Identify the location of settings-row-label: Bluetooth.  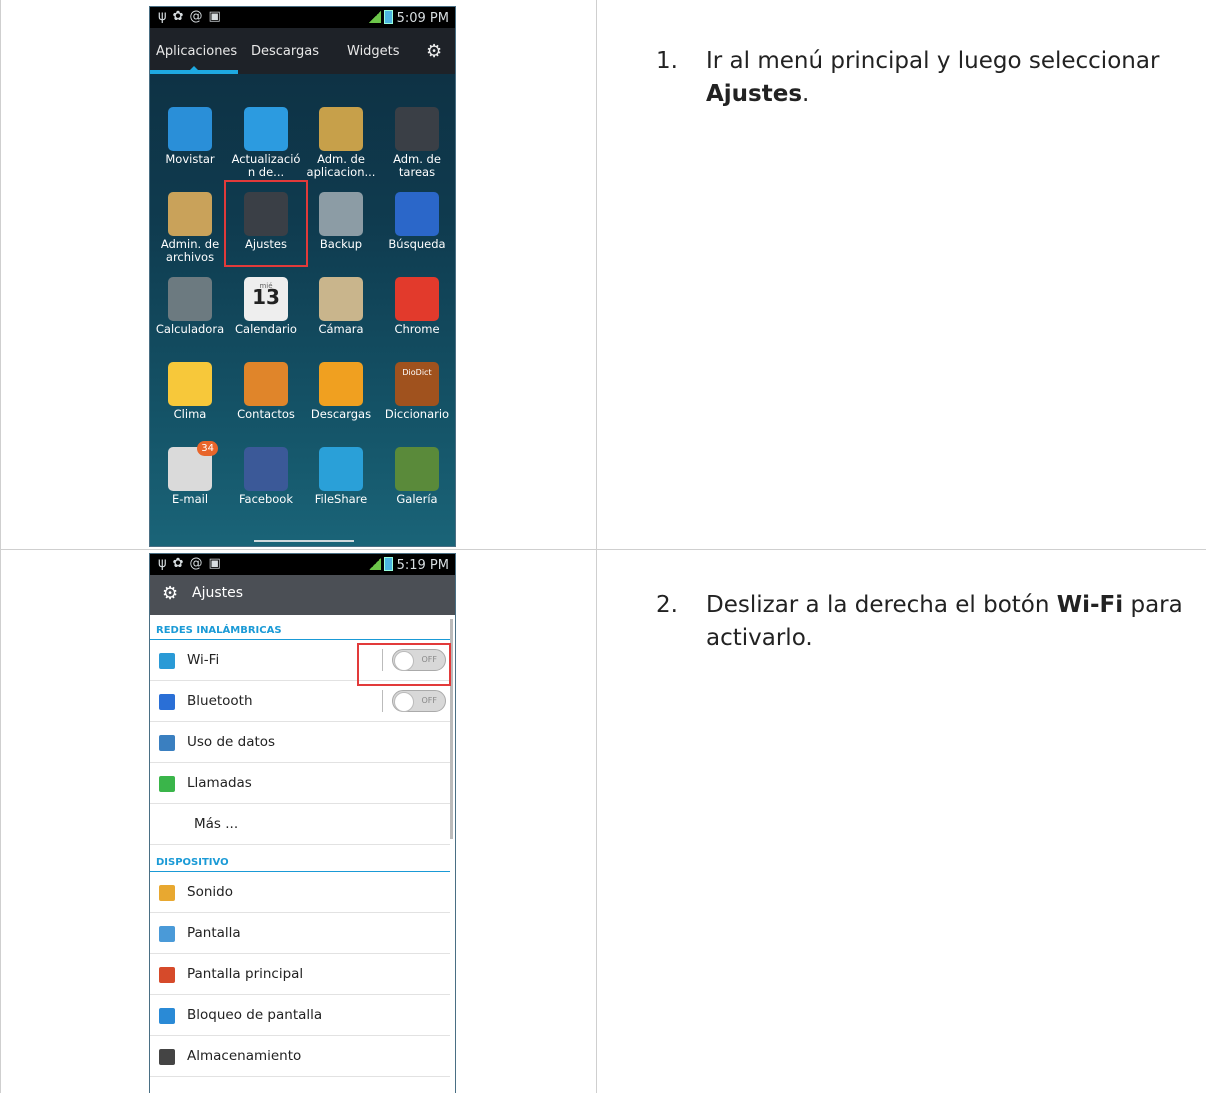
(220, 701).